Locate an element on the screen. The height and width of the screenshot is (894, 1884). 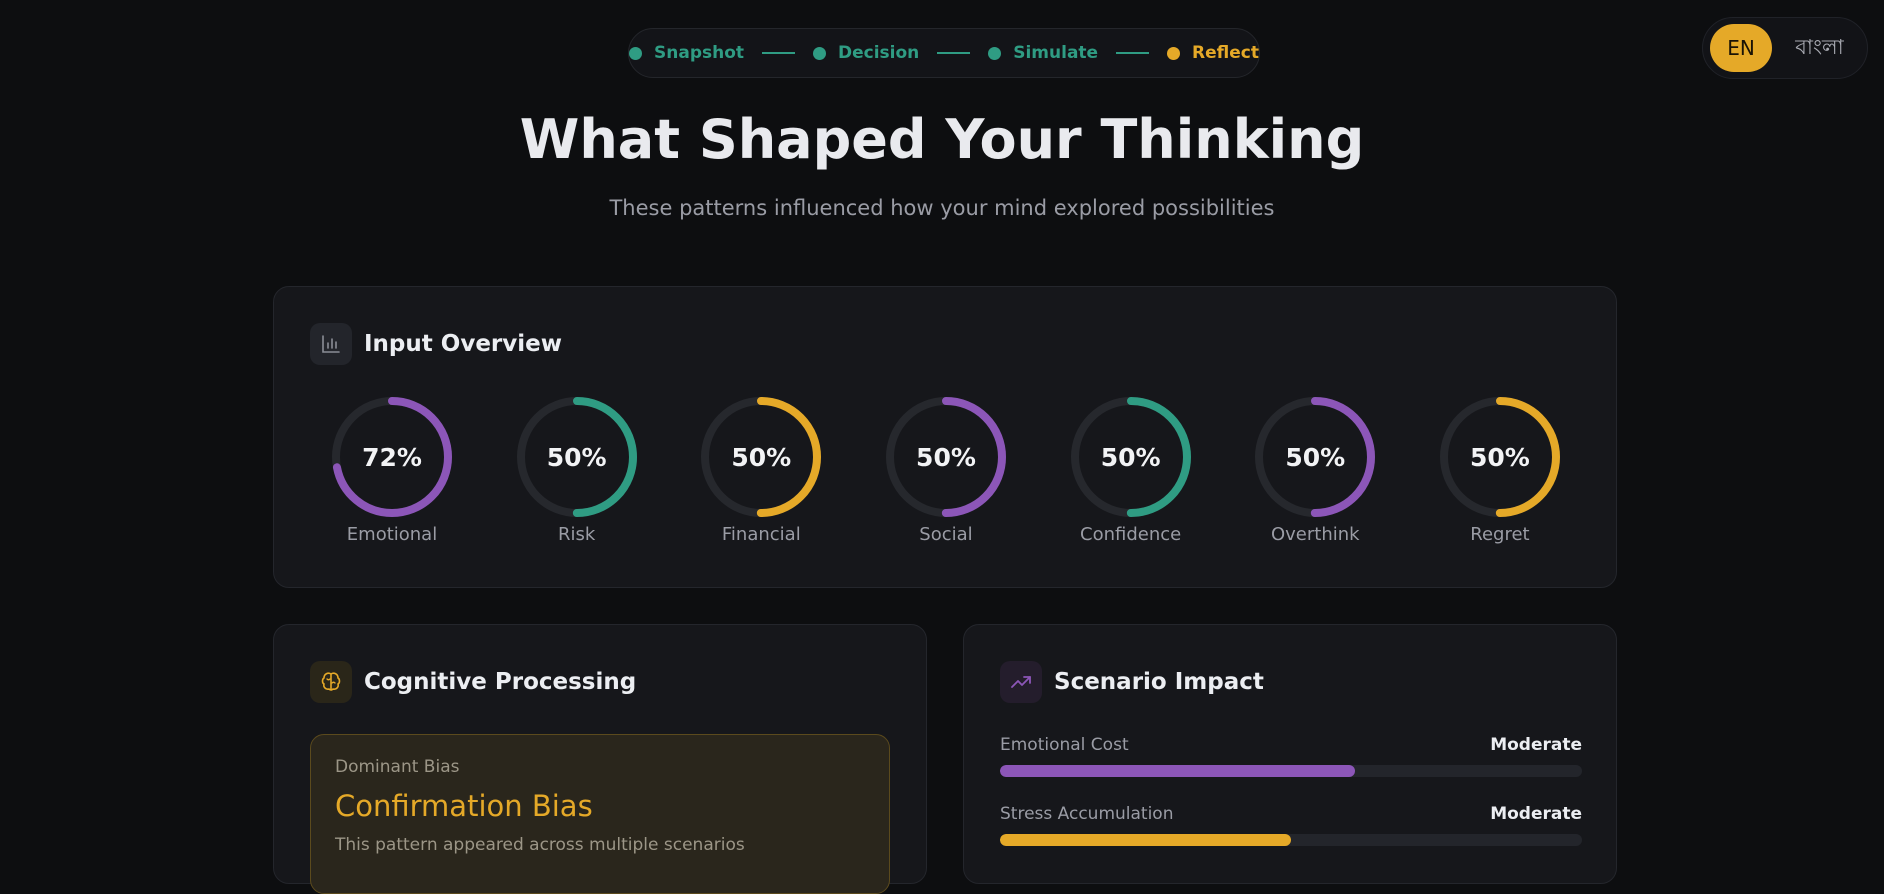
gauge-label: Social is located at coordinates (946, 534).